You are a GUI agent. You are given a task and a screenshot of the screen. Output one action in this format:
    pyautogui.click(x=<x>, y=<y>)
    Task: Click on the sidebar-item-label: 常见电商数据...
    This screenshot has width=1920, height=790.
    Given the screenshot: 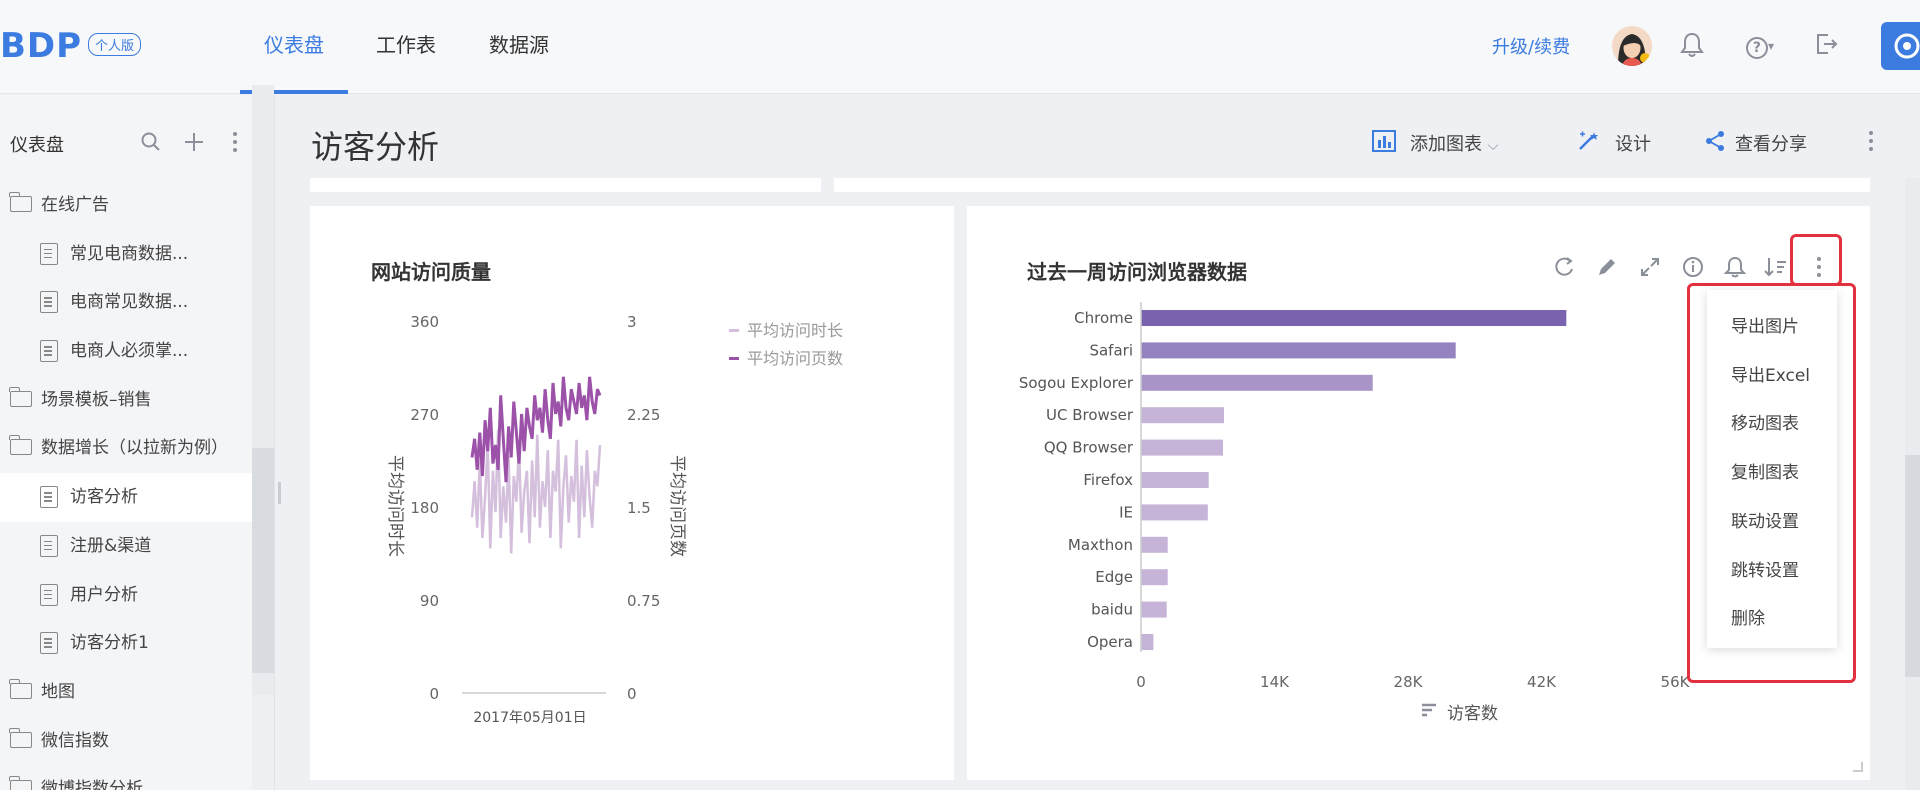 What is the action you would take?
    pyautogui.click(x=129, y=253)
    